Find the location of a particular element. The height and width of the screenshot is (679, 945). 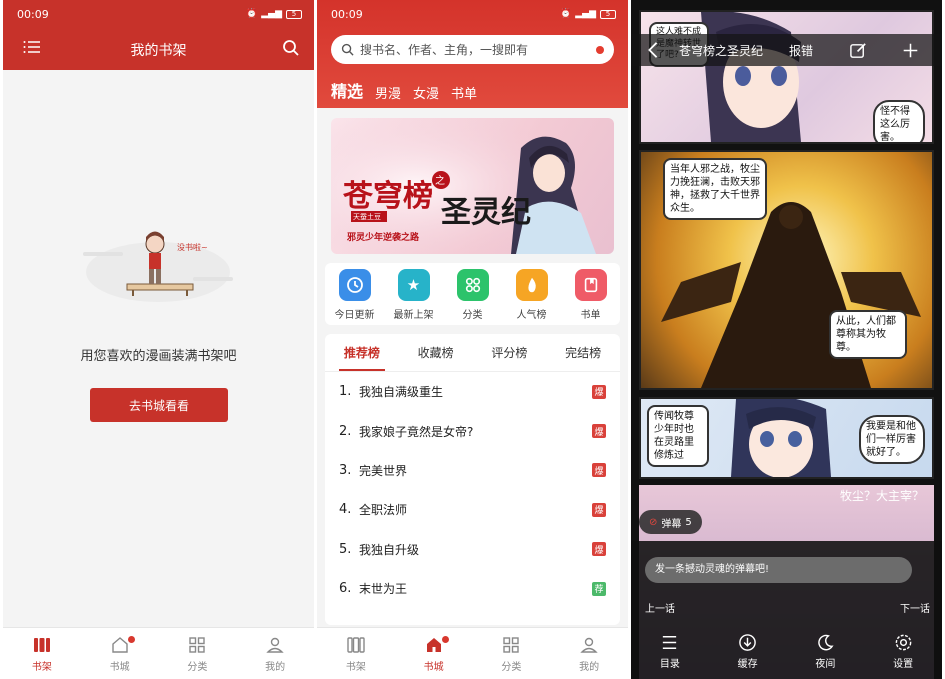

night-mode-button: 夜间 is located at coordinates (826, 651).